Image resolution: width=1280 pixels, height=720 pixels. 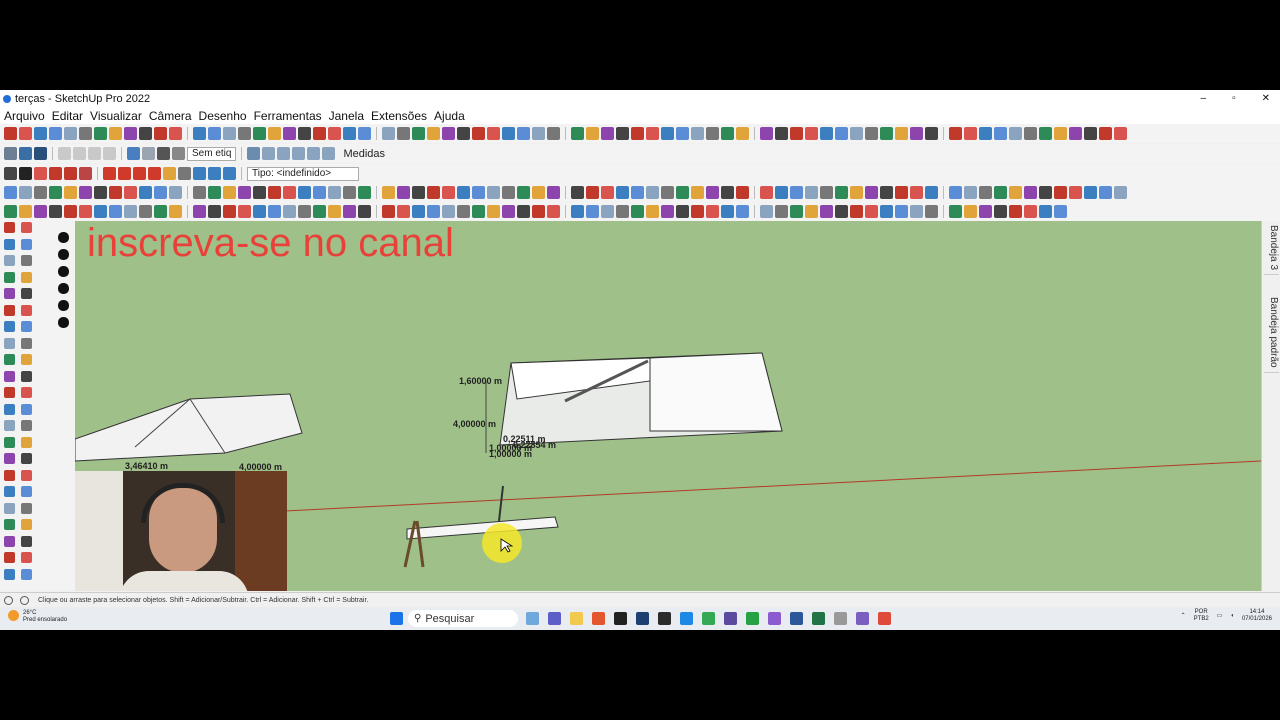 I want to click on menu-editar: Editar, so click(x=67, y=116).